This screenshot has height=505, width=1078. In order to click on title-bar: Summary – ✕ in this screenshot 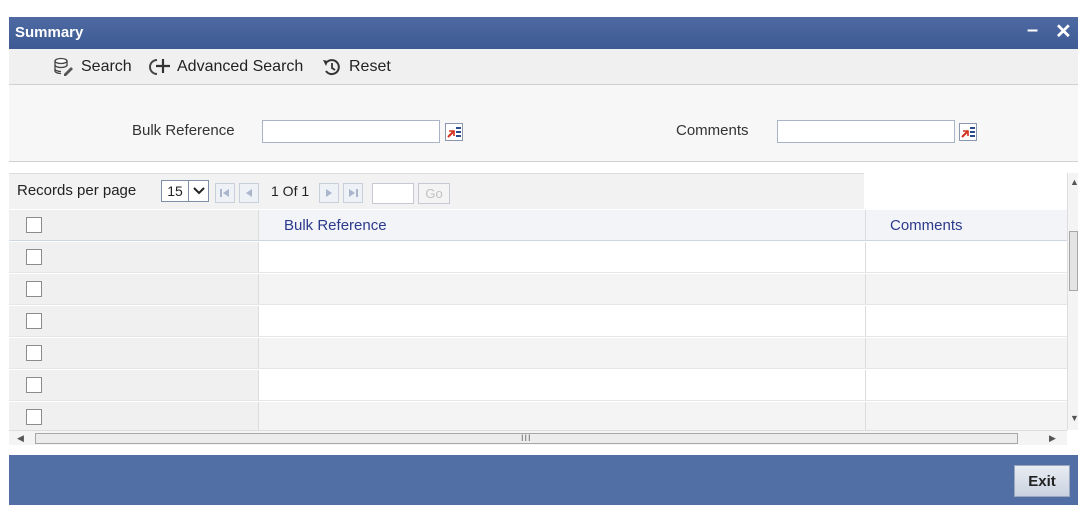, I will do `click(543, 33)`.